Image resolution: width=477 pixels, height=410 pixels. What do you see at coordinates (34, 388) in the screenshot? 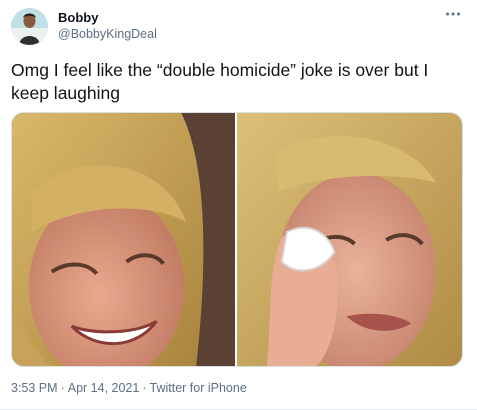
I see `tweet-time: 3:53 PM` at bounding box center [34, 388].